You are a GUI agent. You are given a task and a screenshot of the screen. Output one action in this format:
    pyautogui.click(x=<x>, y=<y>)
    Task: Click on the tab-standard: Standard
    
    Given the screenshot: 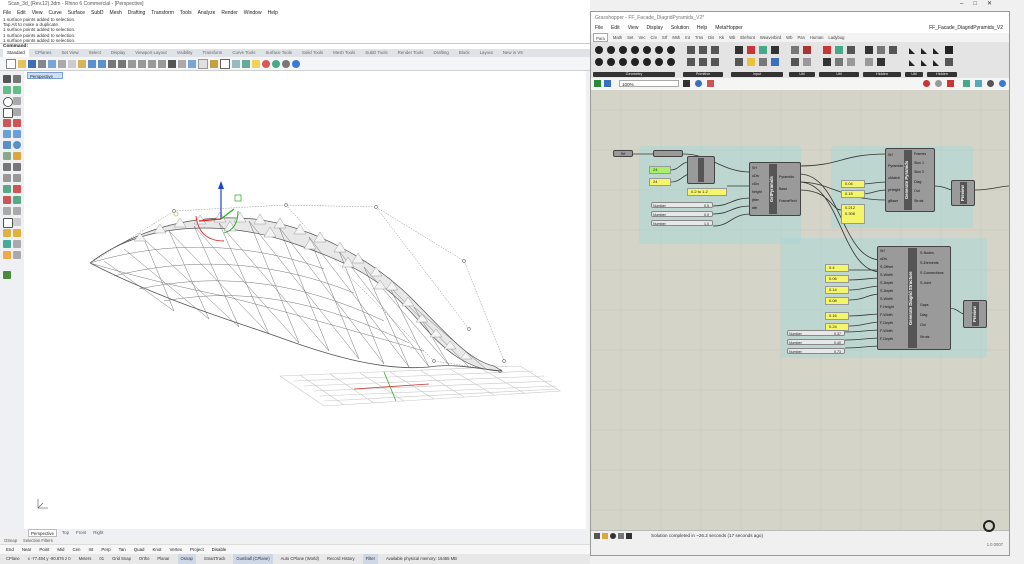 What is the action you would take?
    pyautogui.click(x=16, y=53)
    